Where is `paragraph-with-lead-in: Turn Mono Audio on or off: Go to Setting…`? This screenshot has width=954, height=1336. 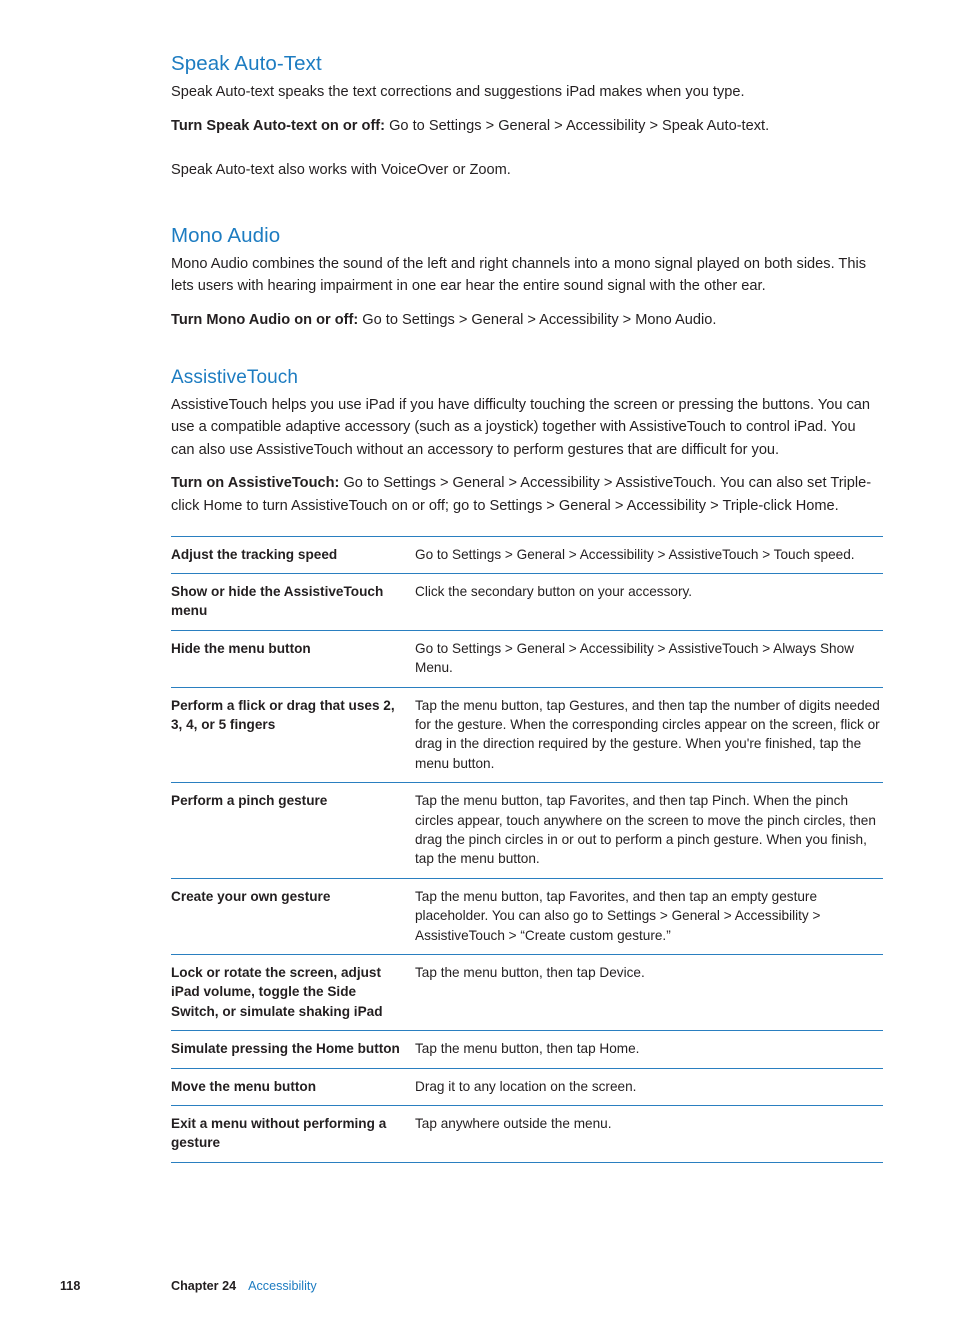 paragraph-with-lead-in: Turn Mono Audio on or off: Go to Setting… is located at coordinates (527, 320).